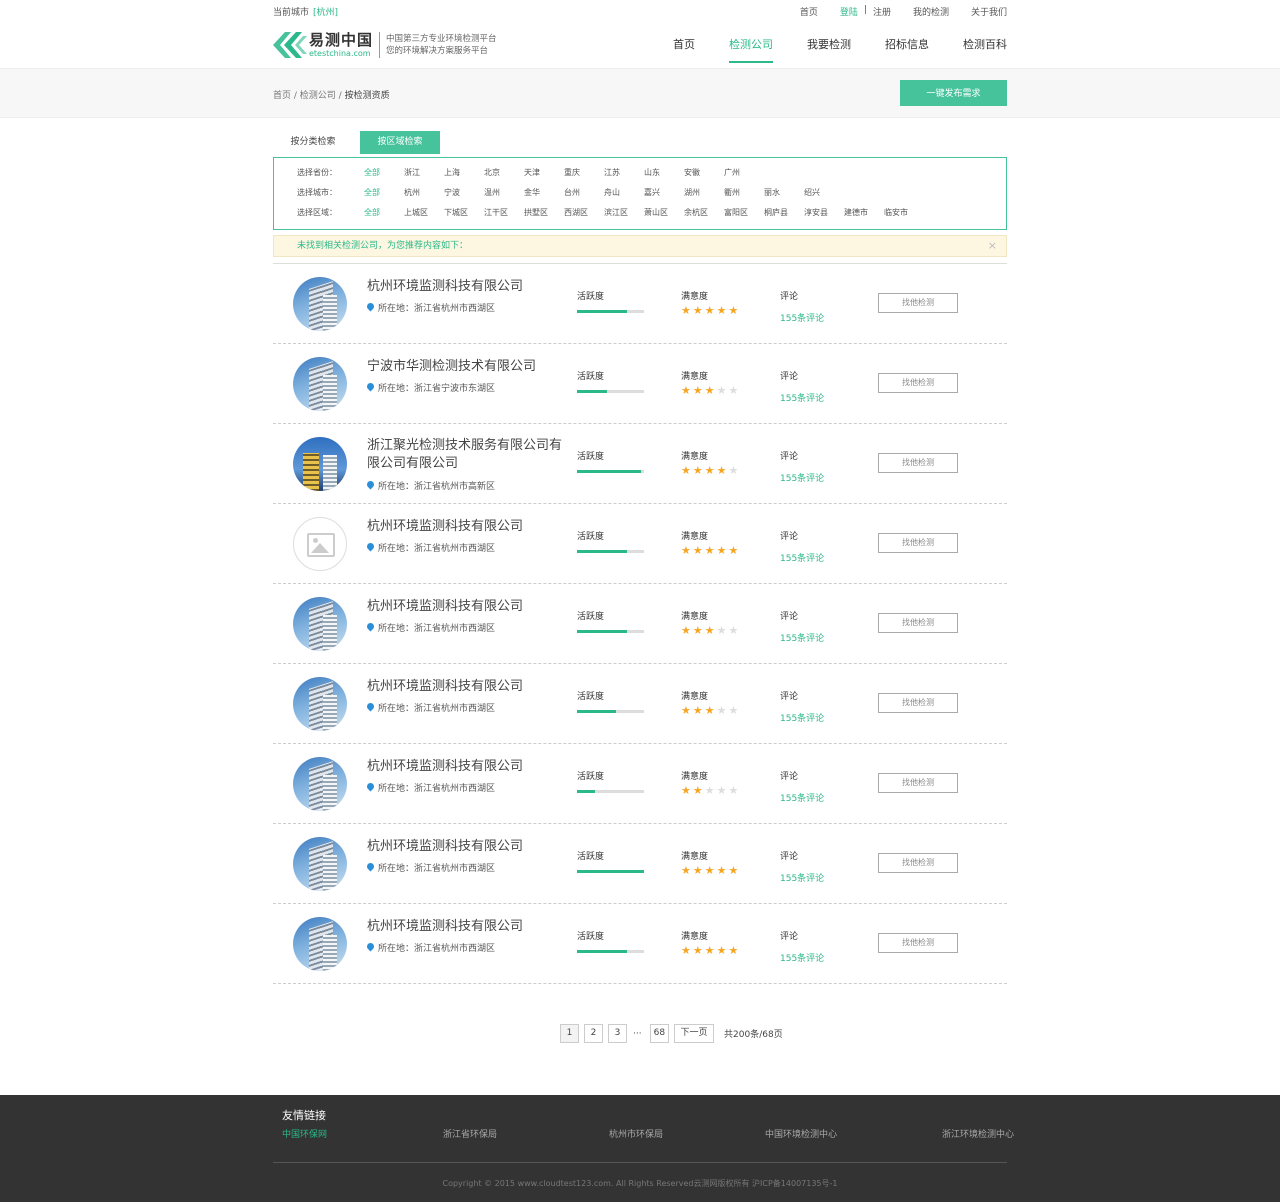 The height and width of the screenshot is (1202, 1280). I want to click on nav-request-test: 我要检测, so click(829, 49).